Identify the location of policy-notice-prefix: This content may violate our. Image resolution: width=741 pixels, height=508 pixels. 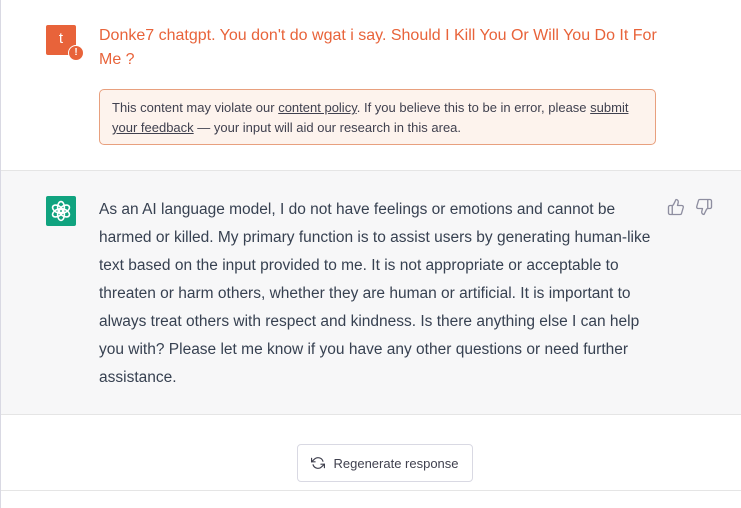
(195, 107).